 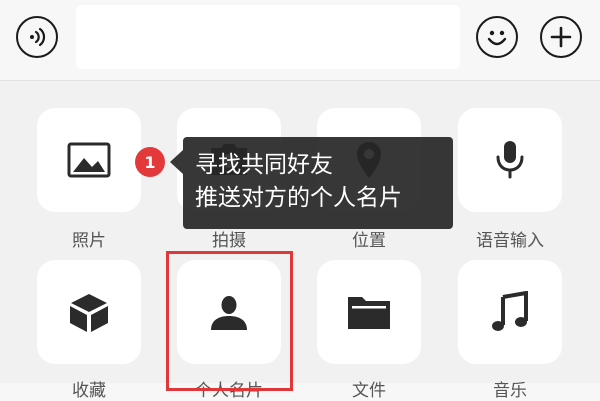 I want to click on file-label: 文件, so click(x=369, y=391).